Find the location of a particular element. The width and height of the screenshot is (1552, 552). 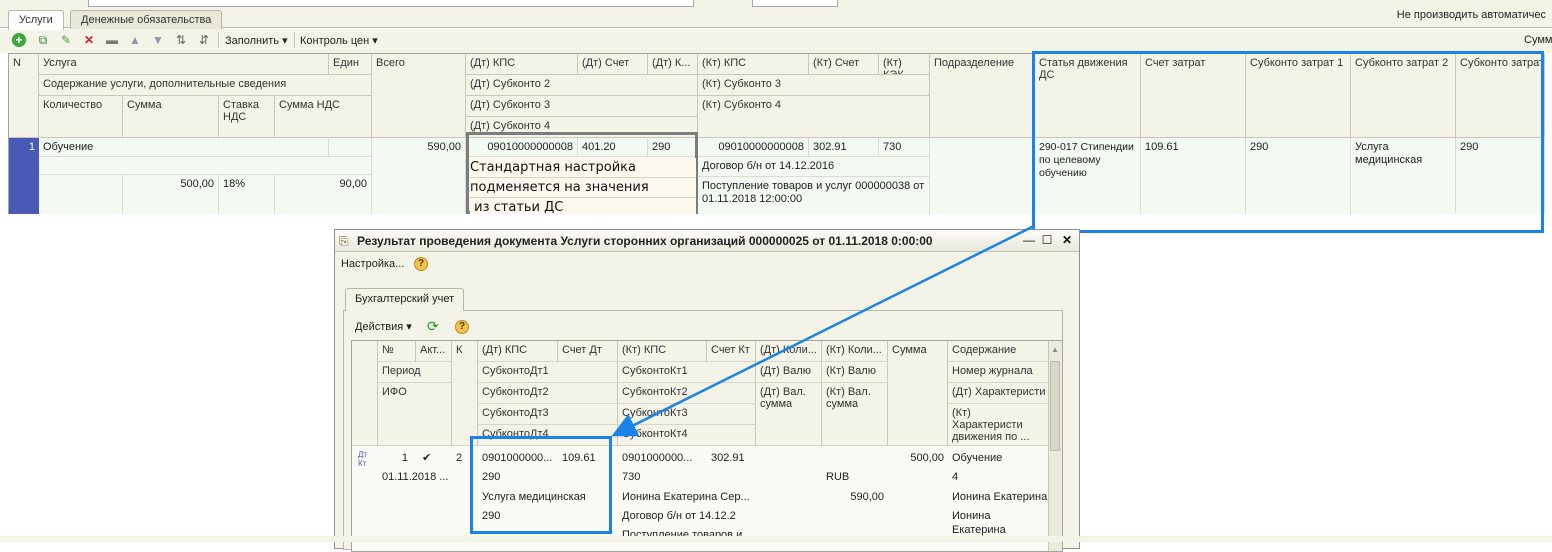

tab-services: Услуги is located at coordinates (36, 20).